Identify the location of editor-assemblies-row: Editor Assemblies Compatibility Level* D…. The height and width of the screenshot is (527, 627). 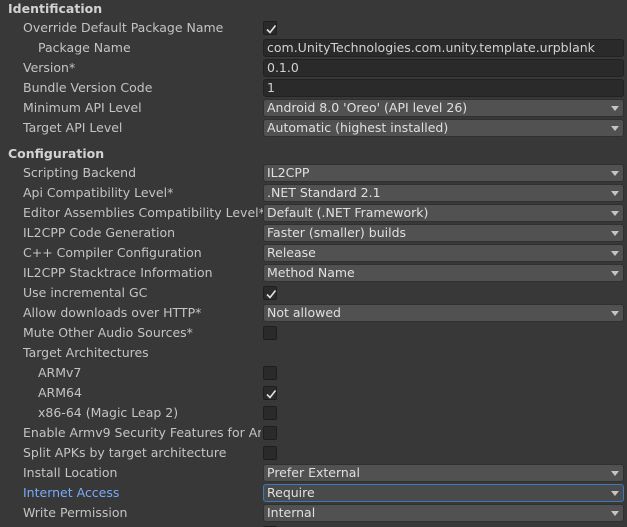
(313, 213).